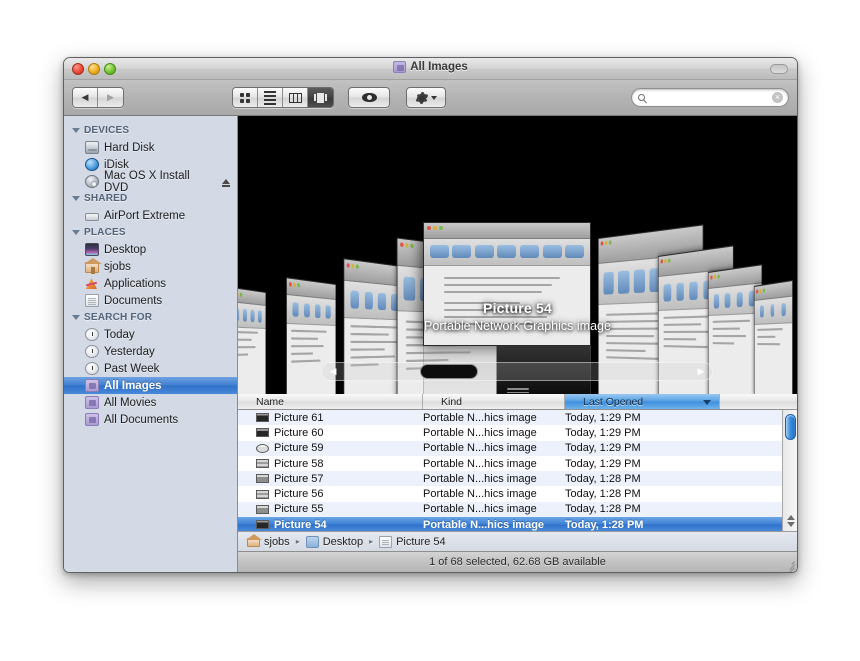  Describe the element at coordinates (150, 266) in the screenshot. I see `sidebar-item-sjobs: sjobs` at that location.